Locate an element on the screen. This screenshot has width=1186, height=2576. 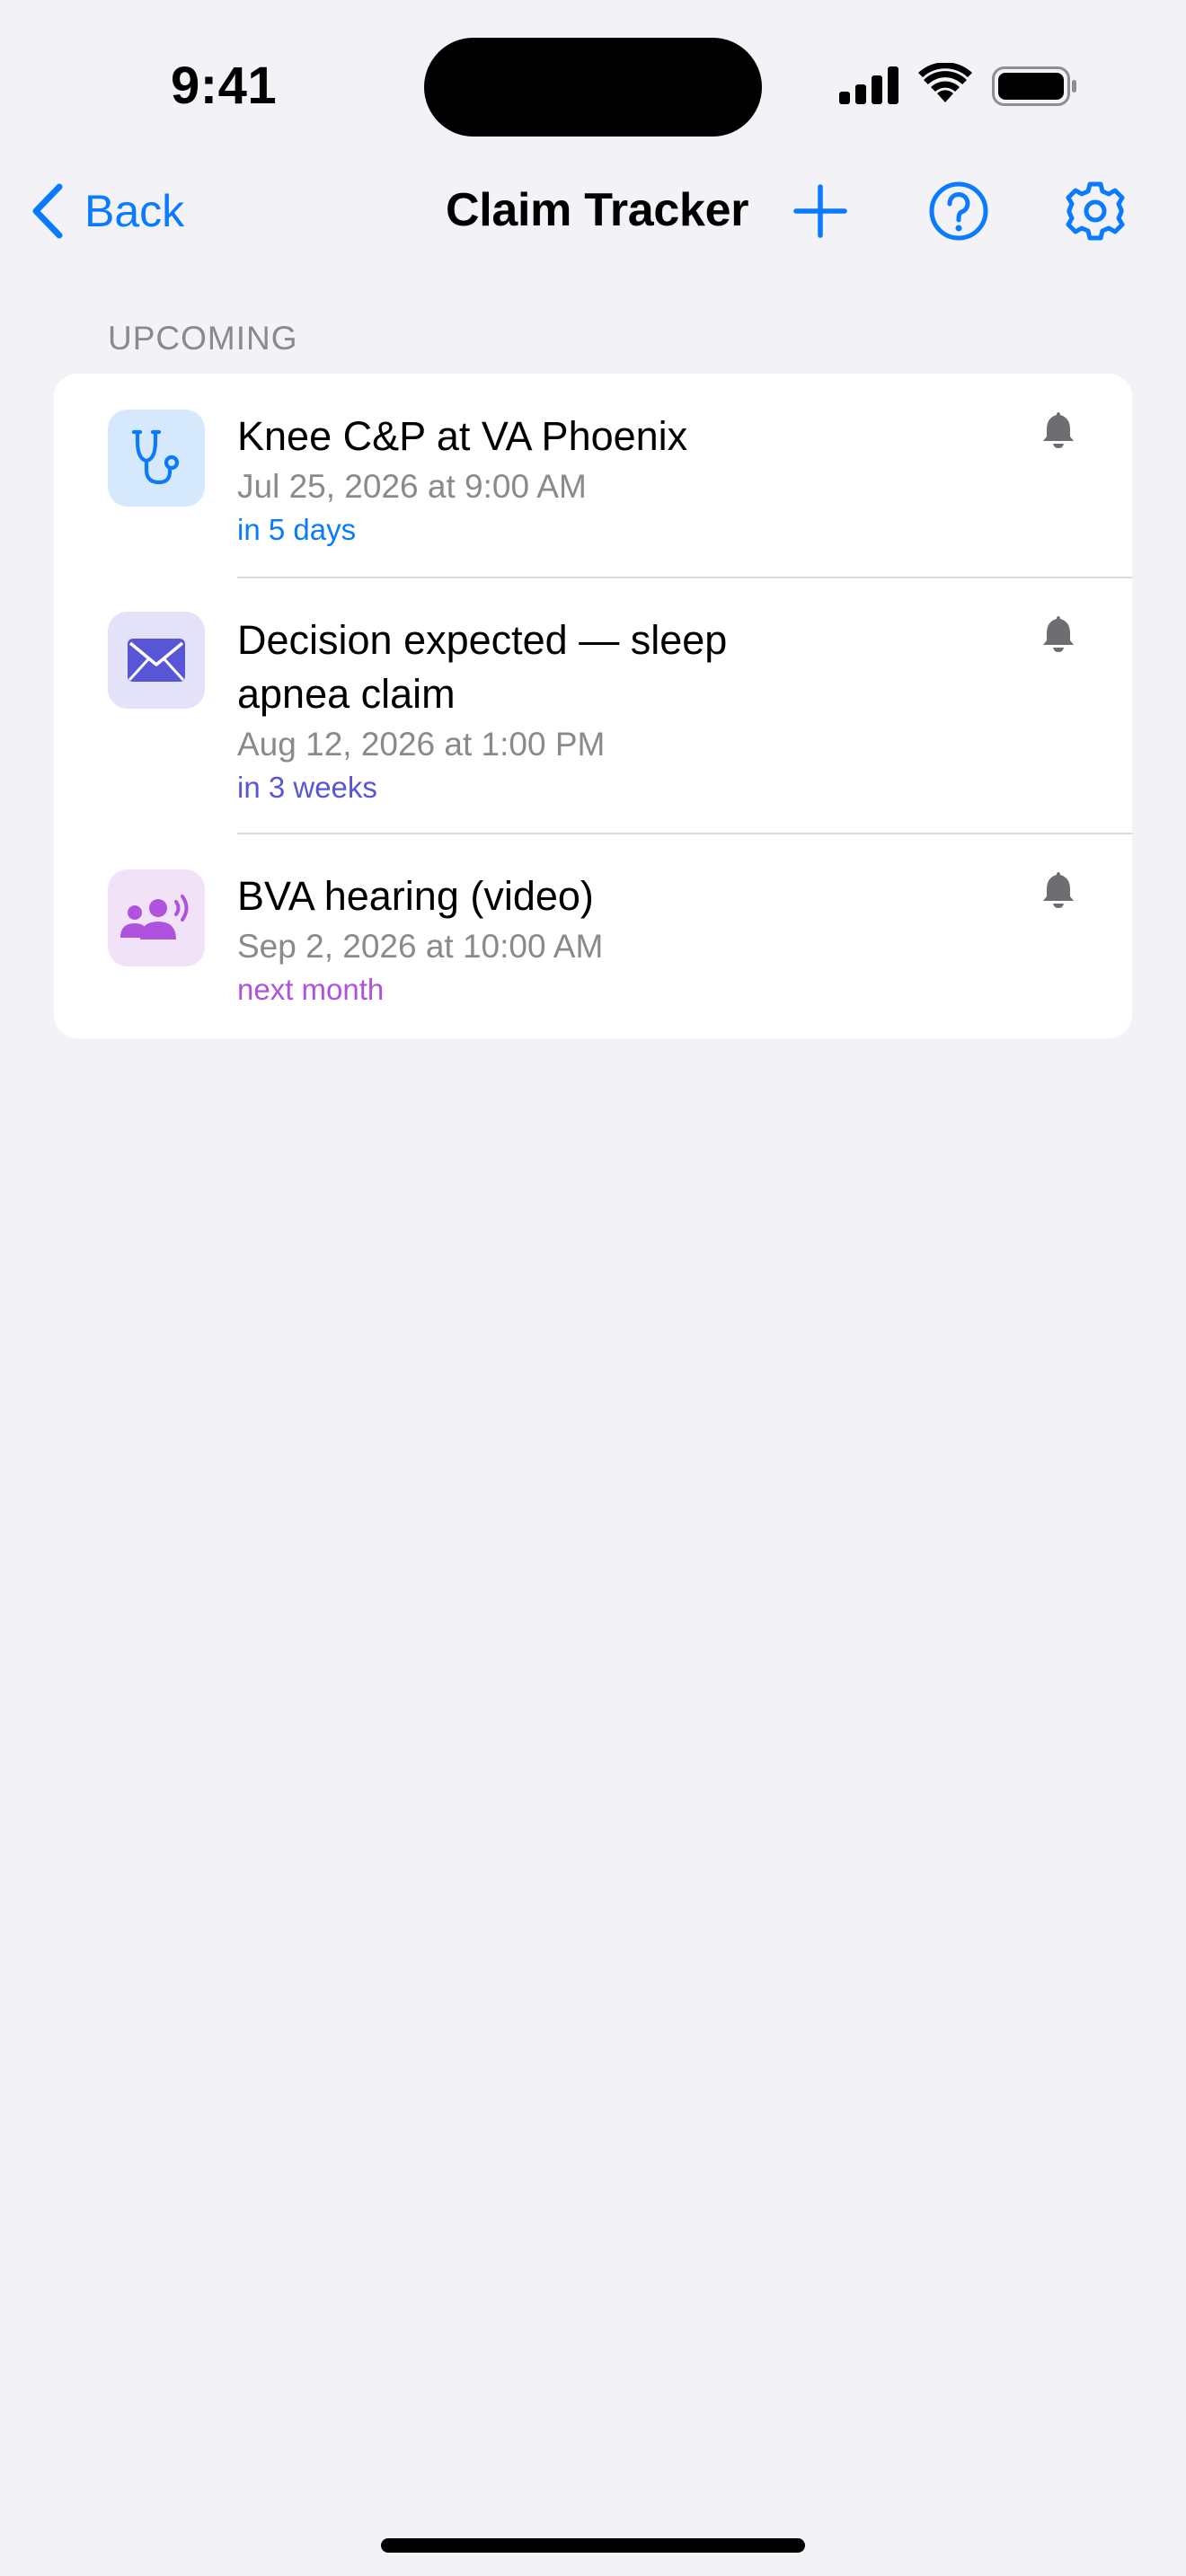
group-speaking-icon is located at coordinates (154, 917).